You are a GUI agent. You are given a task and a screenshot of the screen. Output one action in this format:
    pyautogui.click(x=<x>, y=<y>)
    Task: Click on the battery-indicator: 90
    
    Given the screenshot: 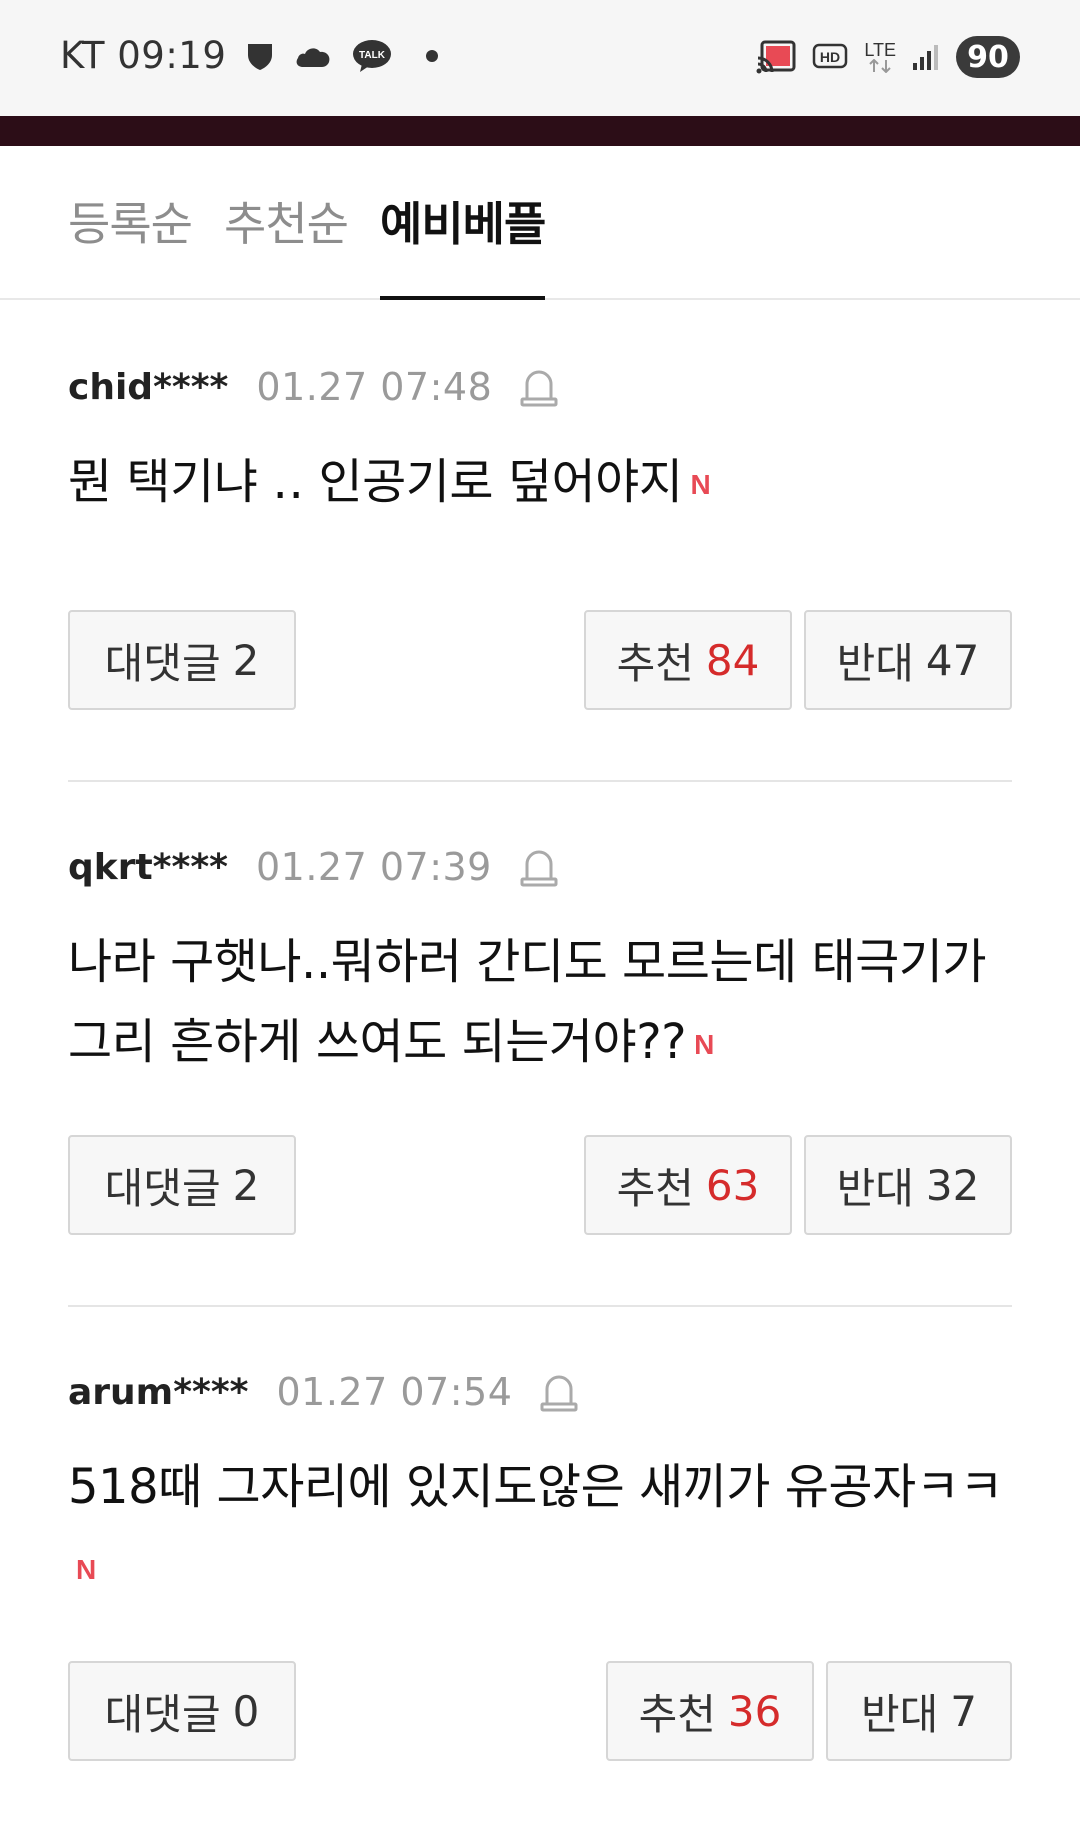 What is the action you would take?
    pyautogui.click(x=988, y=57)
    